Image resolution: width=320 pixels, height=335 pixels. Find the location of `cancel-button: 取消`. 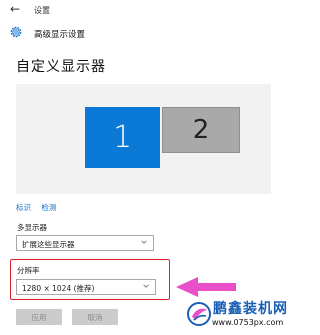

cancel-button: 取消 is located at coordinates (95, 317).